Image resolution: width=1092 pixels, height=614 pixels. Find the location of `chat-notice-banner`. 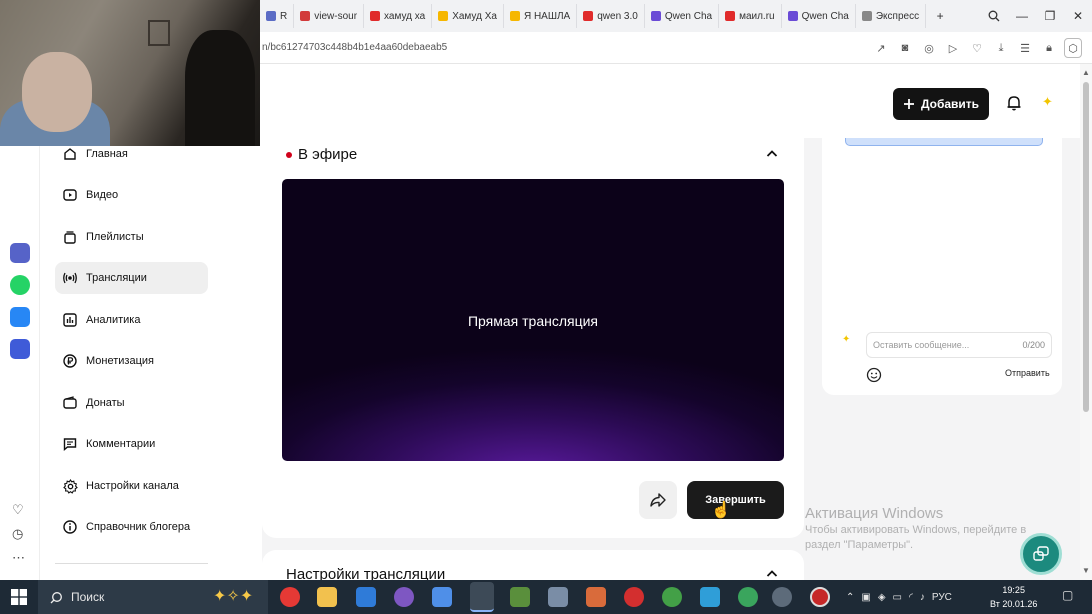

chat-notice-banner is located at coordinates (944, 142).